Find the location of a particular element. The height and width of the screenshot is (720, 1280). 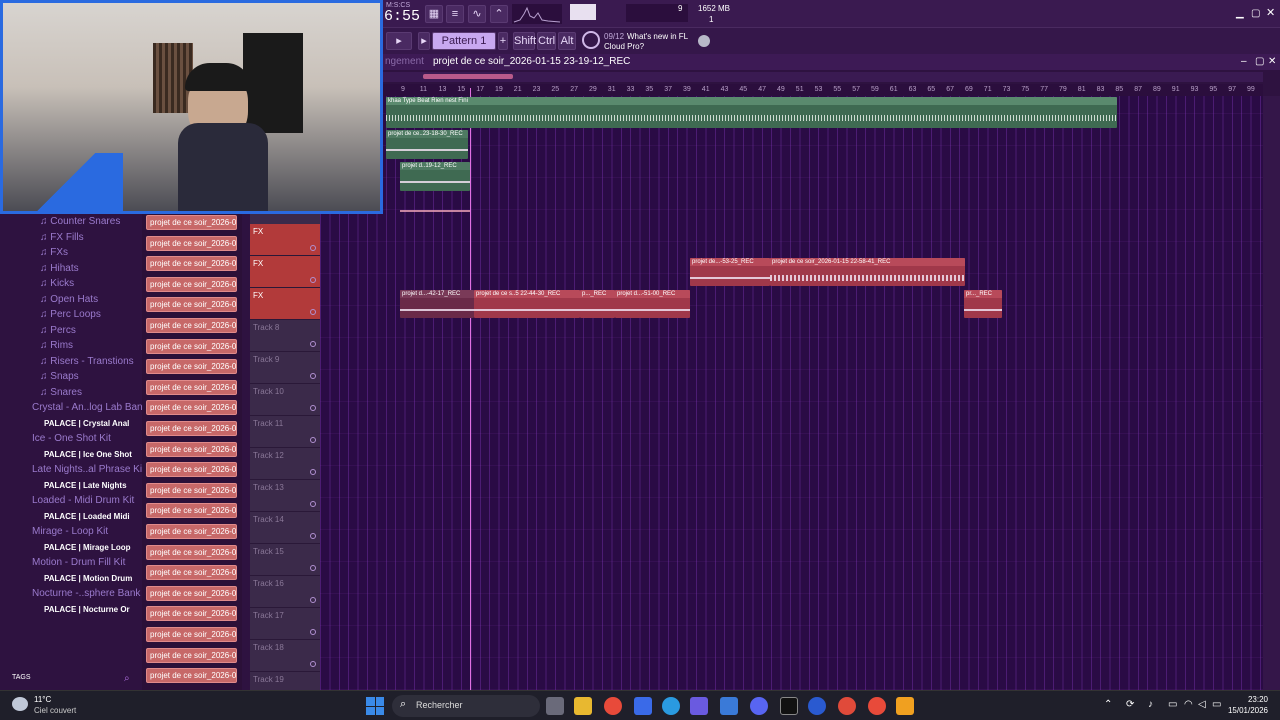

track-header: Track 14 is located at coordinates (285, 528).